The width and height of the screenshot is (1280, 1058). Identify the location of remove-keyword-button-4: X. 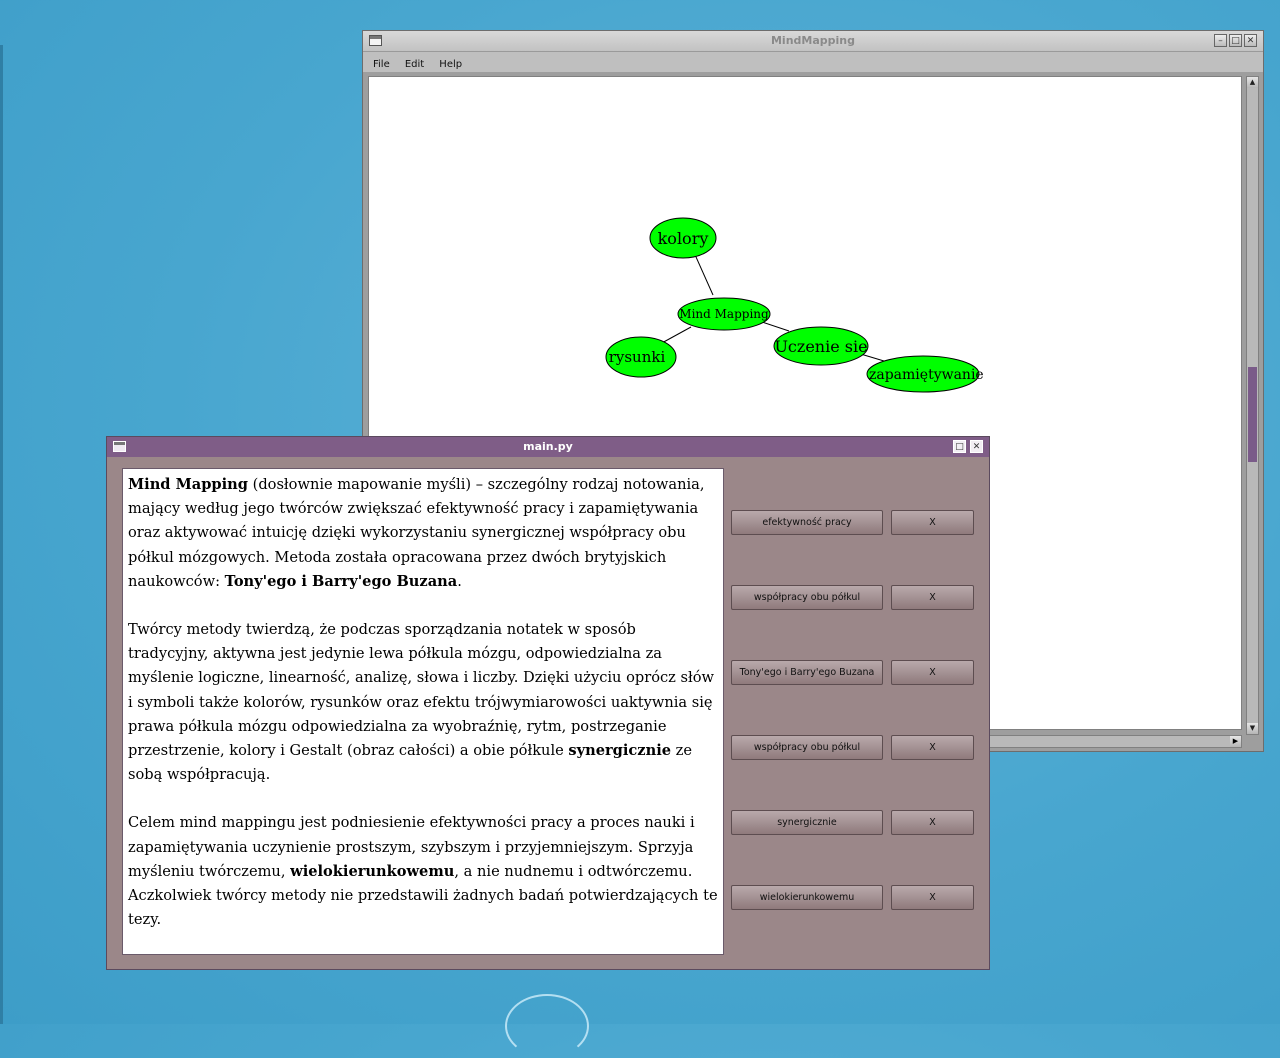
(932, 747).